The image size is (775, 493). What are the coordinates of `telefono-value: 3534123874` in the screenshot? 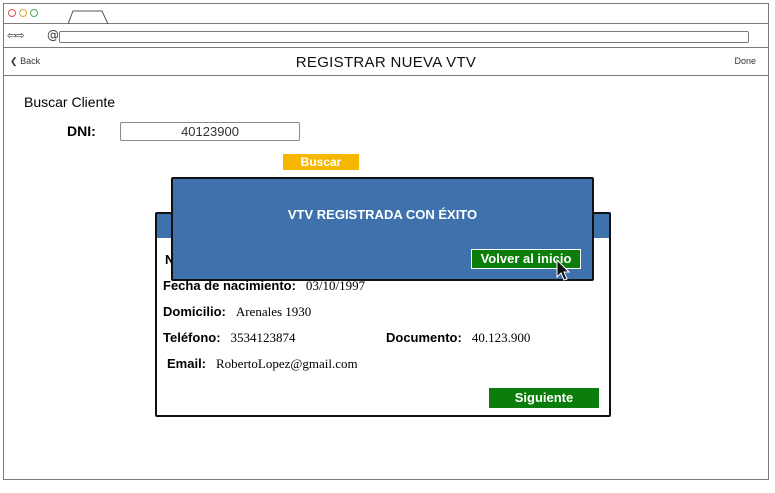 It's located at (263, 337).